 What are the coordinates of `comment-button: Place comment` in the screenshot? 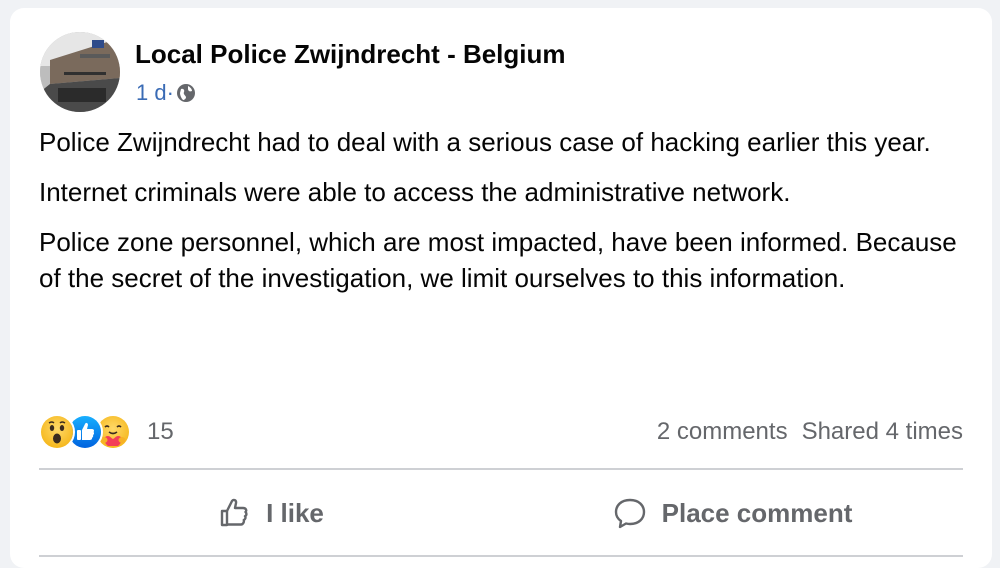 It's located at (732, 513).